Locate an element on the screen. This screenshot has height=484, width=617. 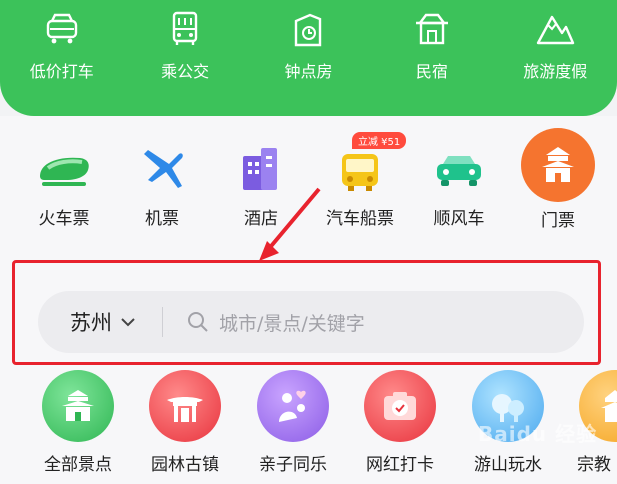
service-train: 火车票 is located at coordinates (64, 184).